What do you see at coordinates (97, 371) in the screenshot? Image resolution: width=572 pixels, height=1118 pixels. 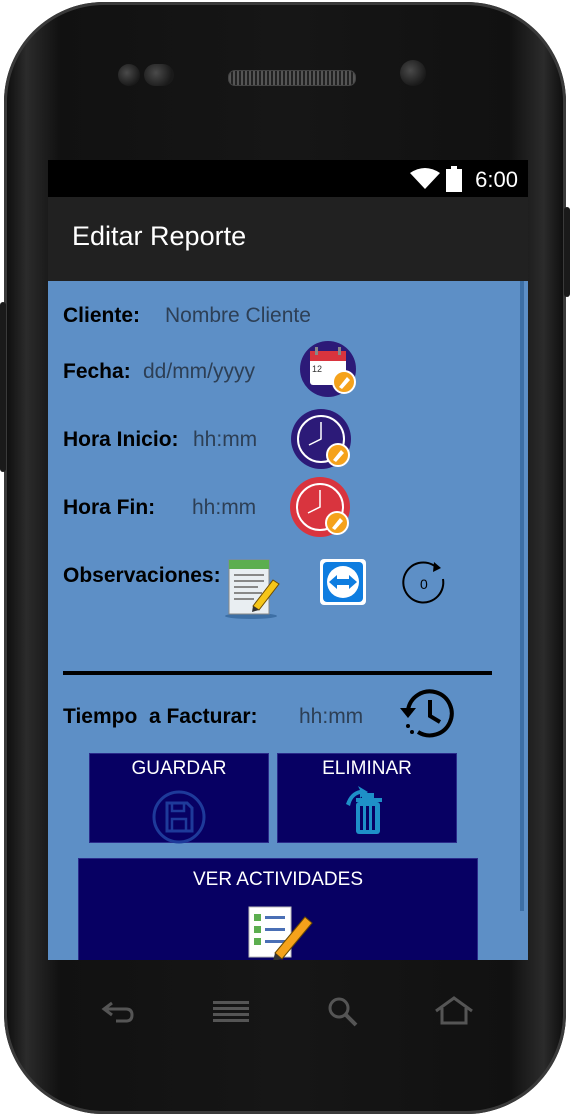 I see `fecha-label: Fecha:` at bounding box center [97, 371].